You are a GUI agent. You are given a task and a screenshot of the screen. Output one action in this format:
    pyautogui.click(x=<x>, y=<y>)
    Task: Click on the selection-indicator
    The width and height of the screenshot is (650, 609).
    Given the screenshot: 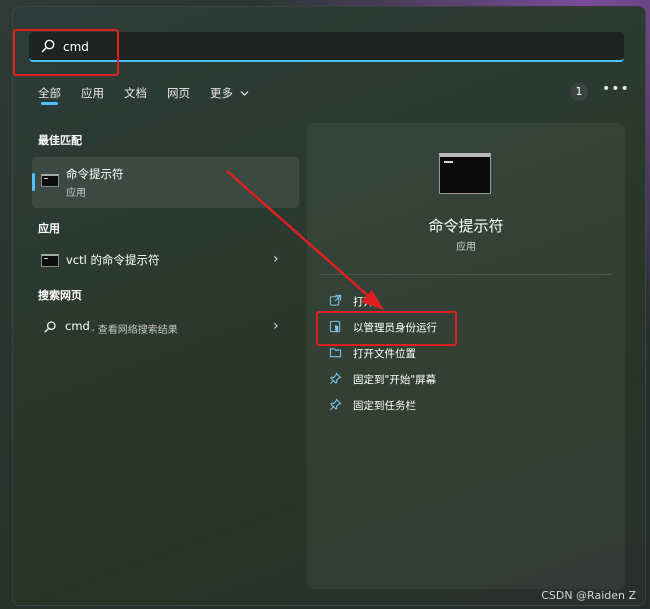 What is the action you would take?
    pyautogui.click(x=33, y=182)
    